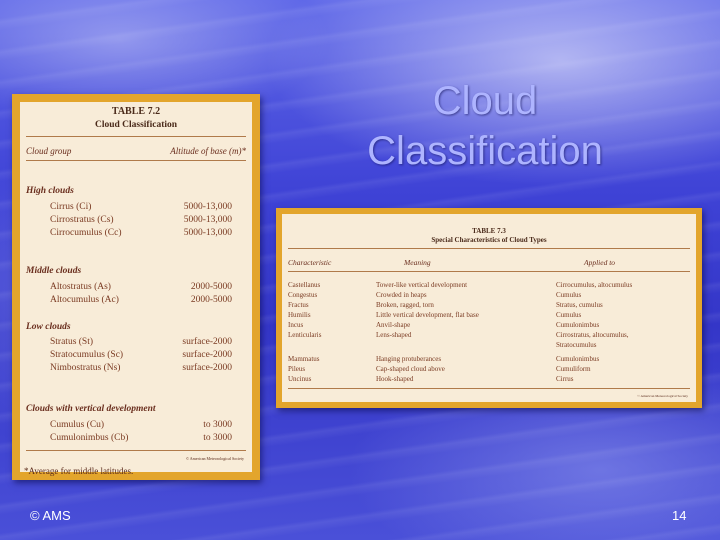 Image resolution: width=720 pixels, height=540 pixels. What do you see at coordinates (80, 287) in the screenshot?
I see `cloud-name: Altostratus (As)` at bounding box center [80, 287].